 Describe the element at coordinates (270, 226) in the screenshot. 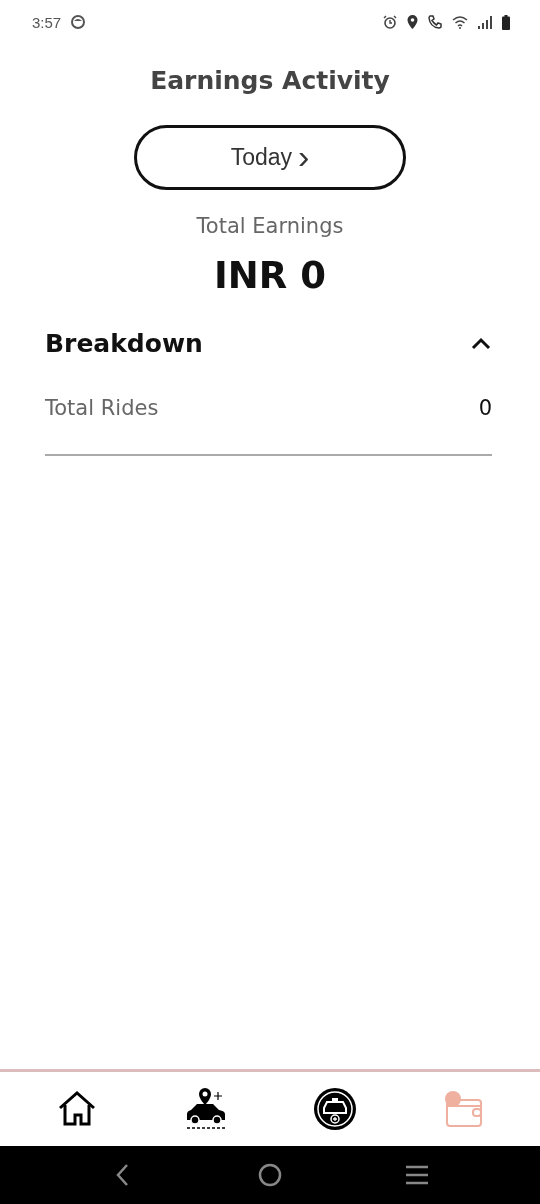

I see `total-earnings-label: Total Earnings` at that location.